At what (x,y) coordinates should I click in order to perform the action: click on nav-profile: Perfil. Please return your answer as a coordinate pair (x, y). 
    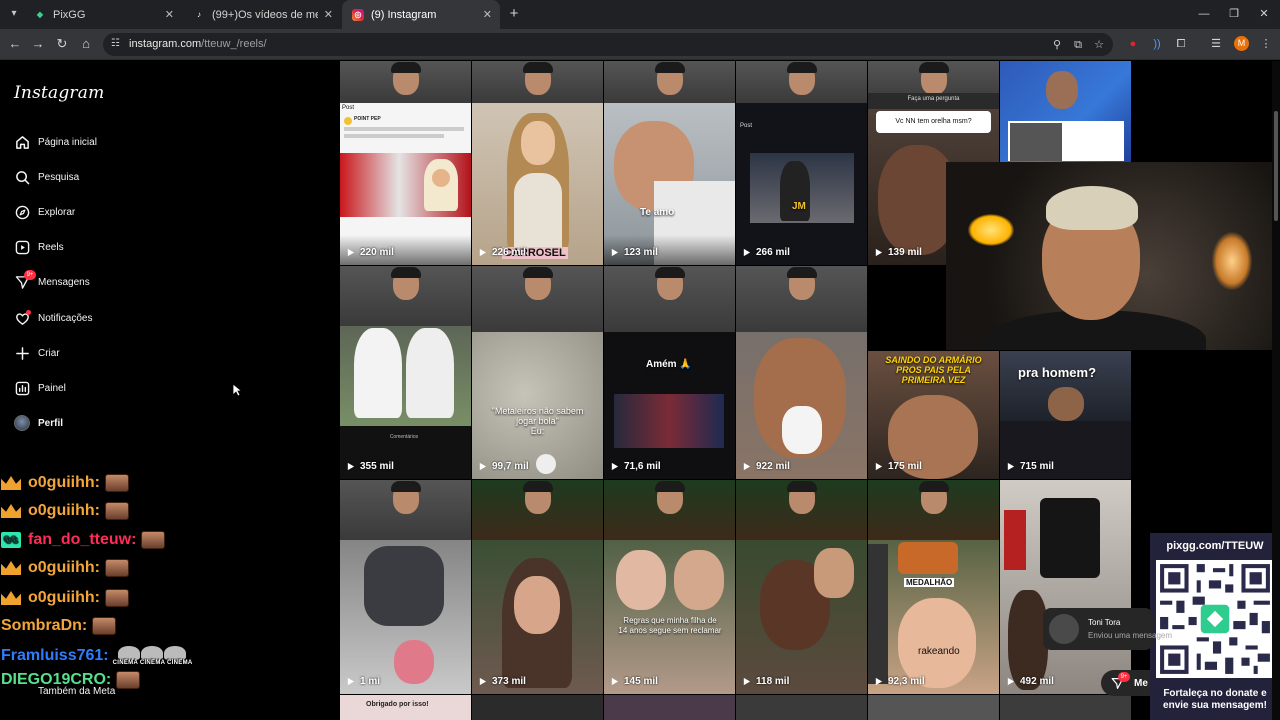
    Looking at the image, I should click on (38, 423).